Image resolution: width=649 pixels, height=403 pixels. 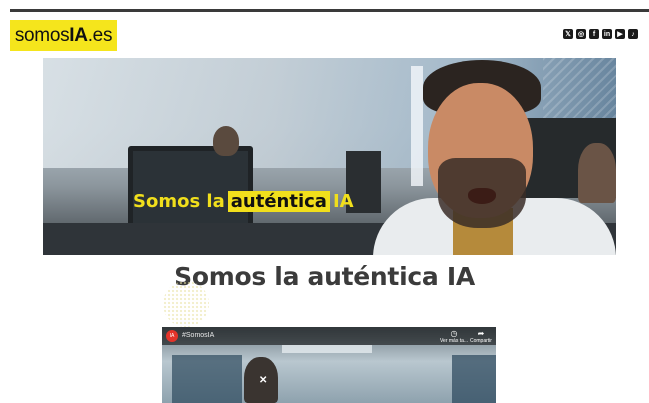 I want to click on share-label: Compartir, so click(x=481, y=340).